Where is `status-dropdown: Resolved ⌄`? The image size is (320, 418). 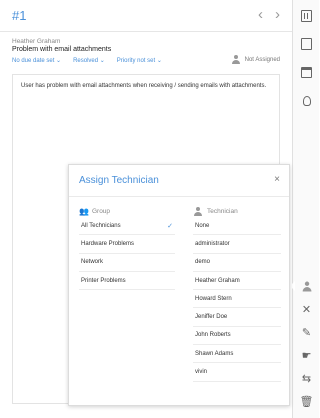 status-dropdown: Resolved ⌄ is located at coordinates (89, 62).